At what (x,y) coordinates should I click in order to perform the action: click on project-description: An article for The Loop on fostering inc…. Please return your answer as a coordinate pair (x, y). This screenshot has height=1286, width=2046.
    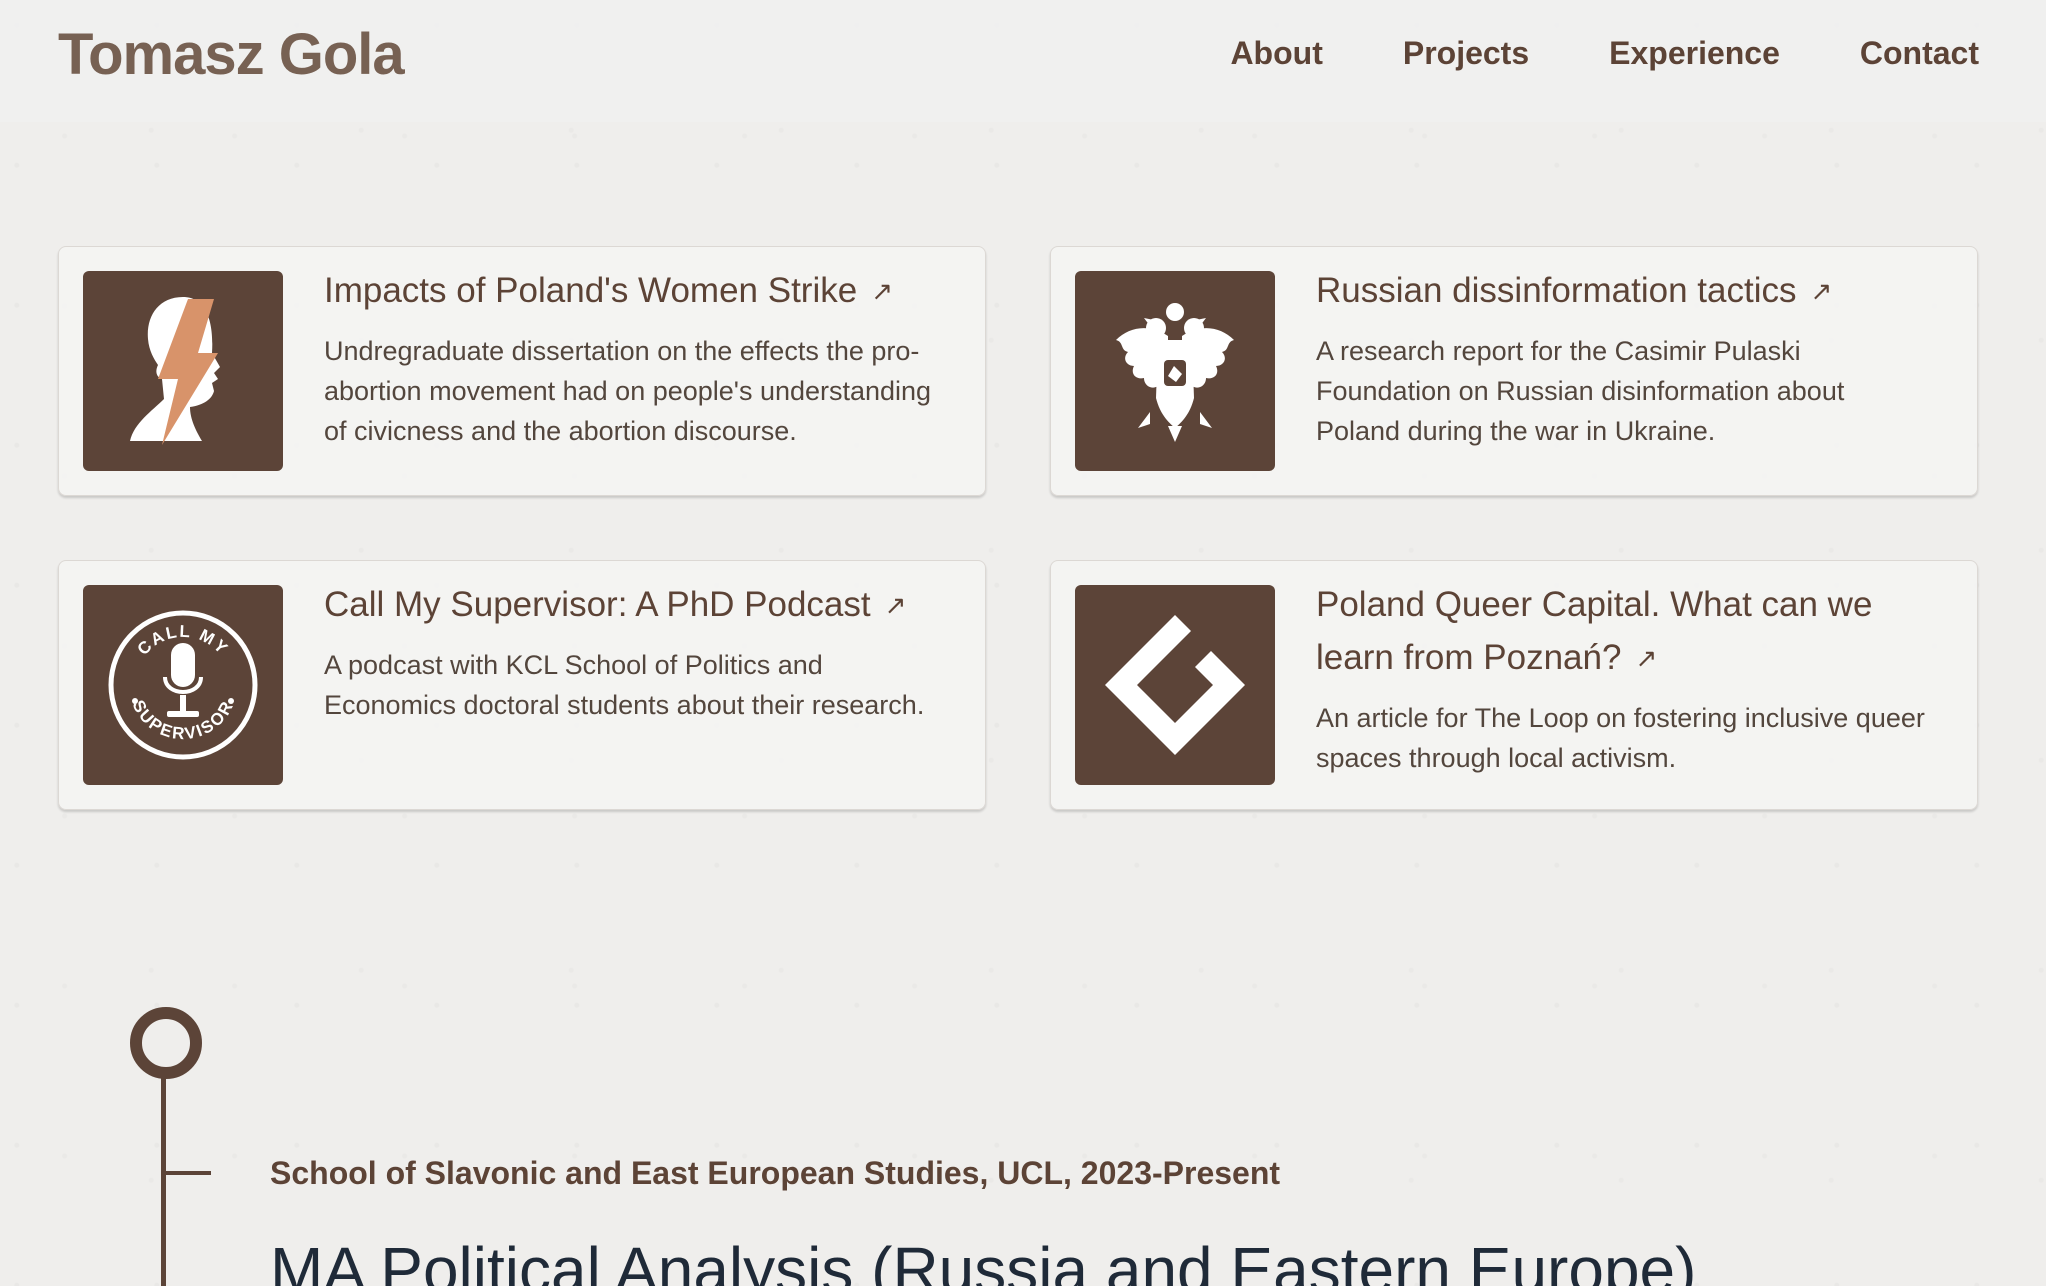
    Looking at the image, I should click on (1620, 738).